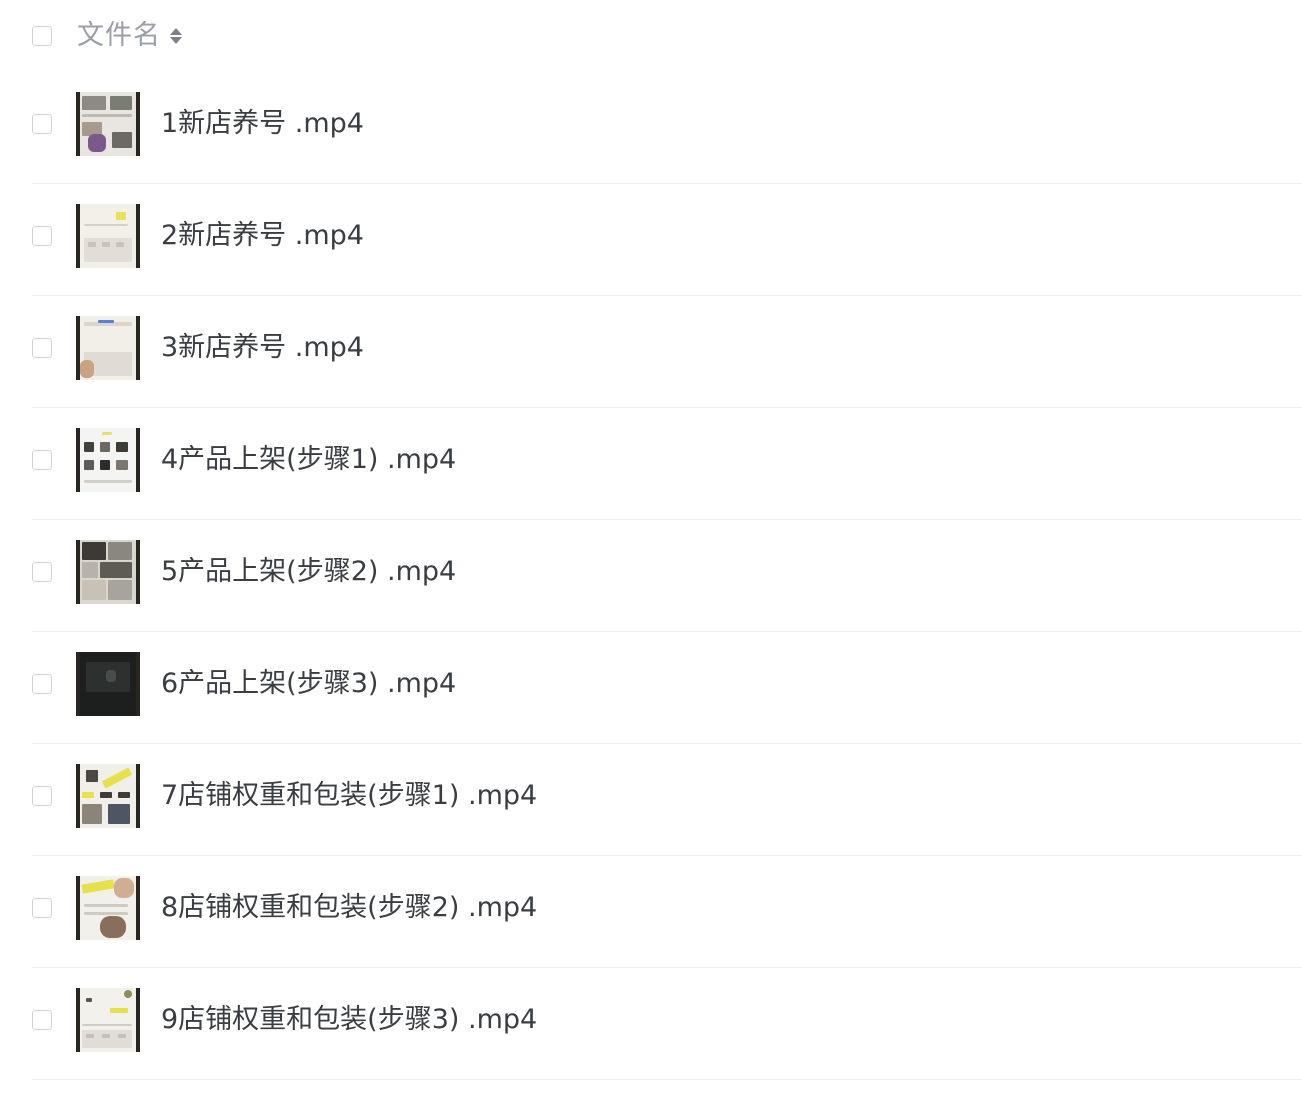 The image size is (1302, 1094). What do you see at coordinates (308, 460) in the screenshot?
I see `file-name: 4产品上架(步骤1) .mp4` at bounding box center [308, 460].